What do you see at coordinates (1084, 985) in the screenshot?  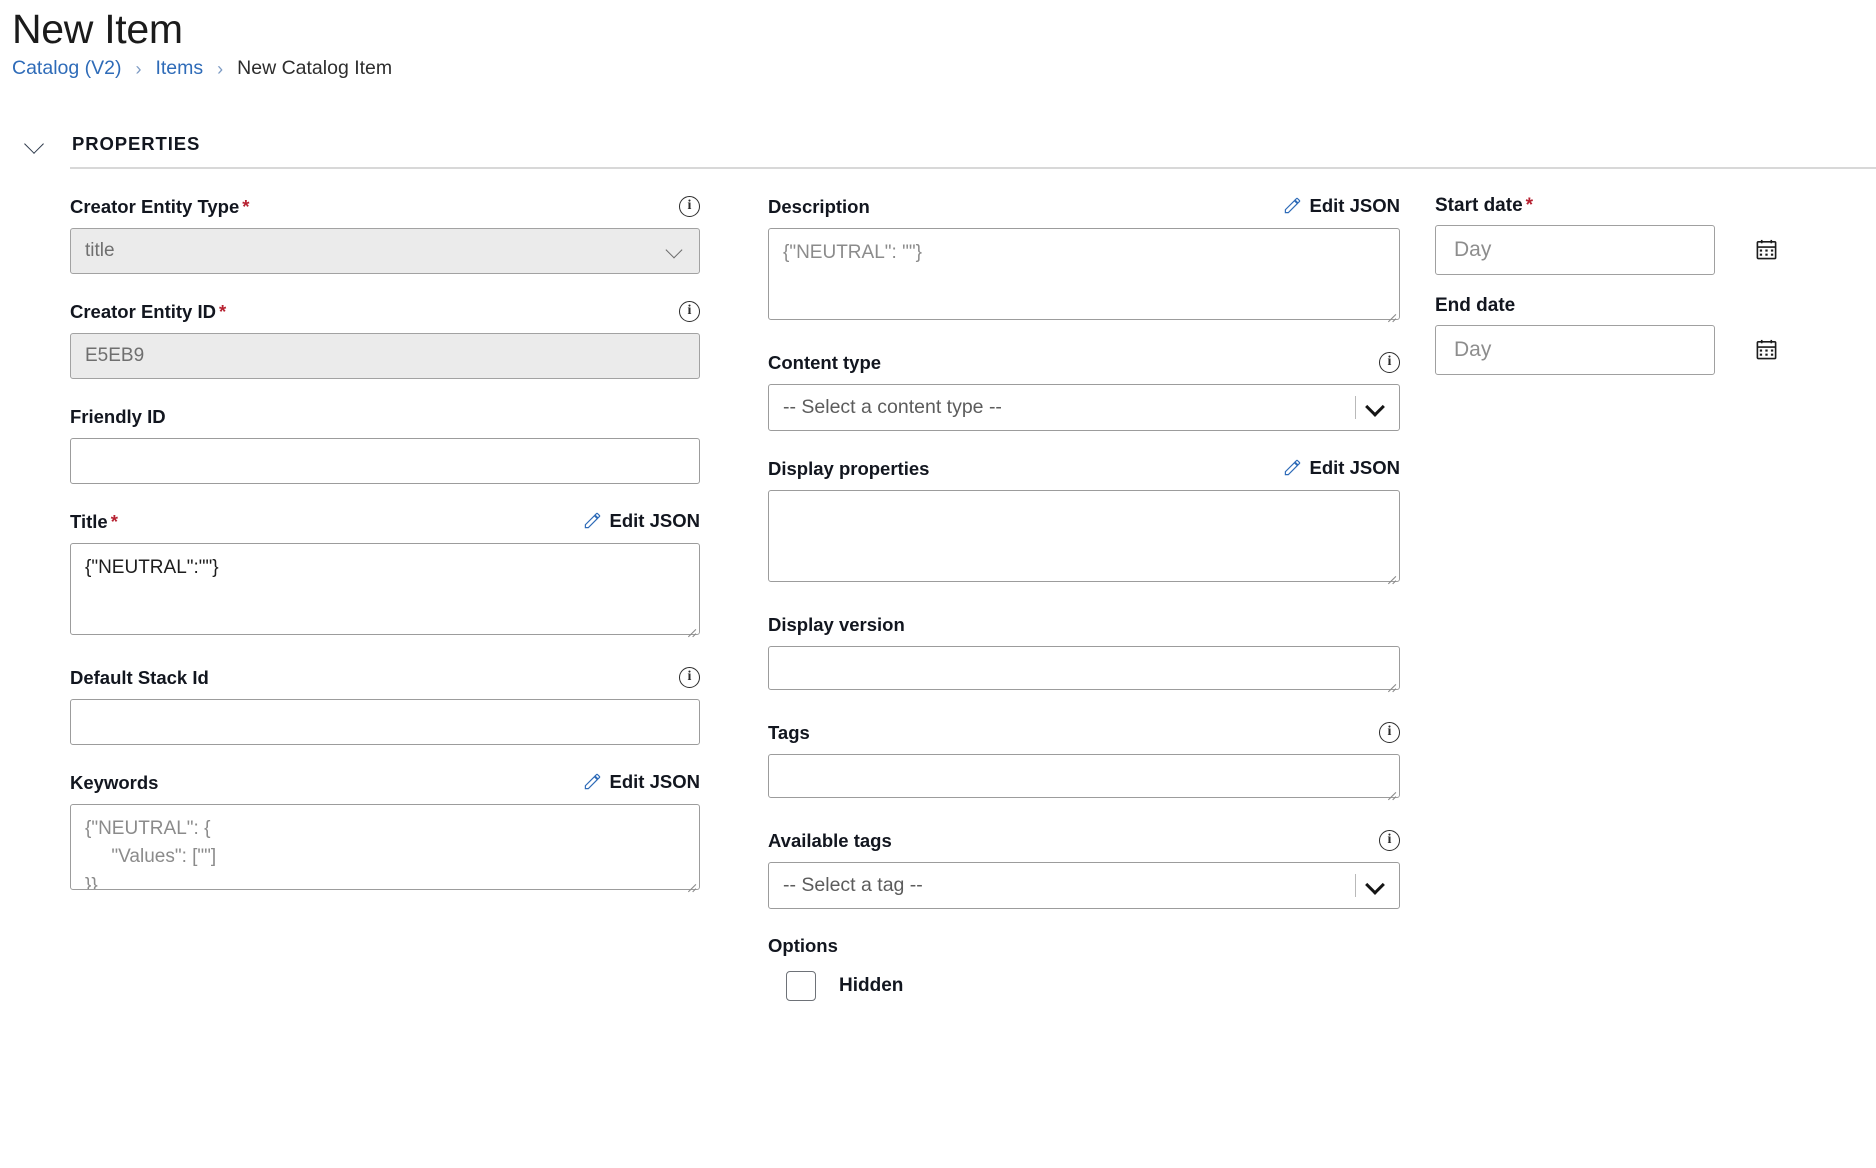 I see `hidden-checkbox-row: Hidden` at bounding box center [1084, 985].